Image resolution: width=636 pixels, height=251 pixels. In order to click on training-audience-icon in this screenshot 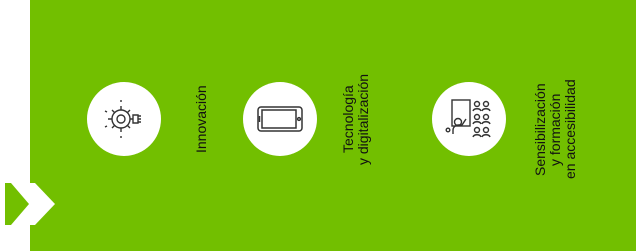, I will do `click(468, 118)`.